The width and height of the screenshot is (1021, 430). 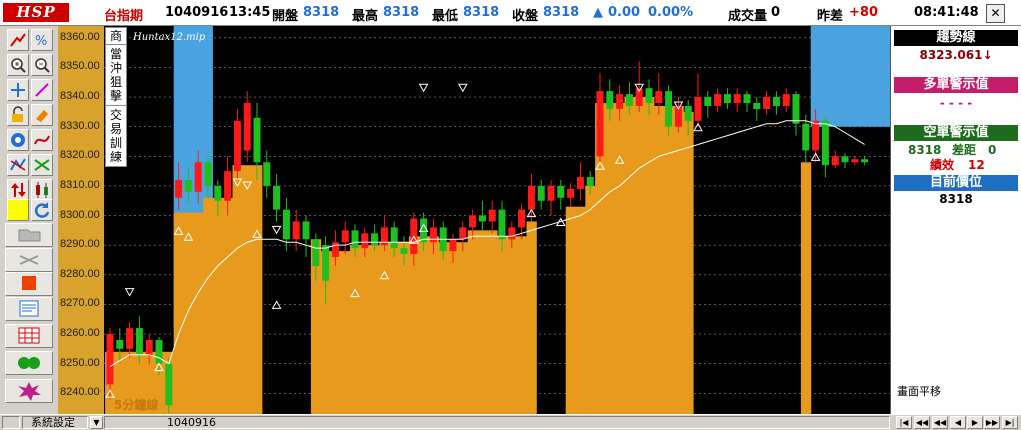 What do you see at coordinates (958, 422) in the screenshot?
I see `nav-prev-icon: ◀` at bounding box center [958, 422].